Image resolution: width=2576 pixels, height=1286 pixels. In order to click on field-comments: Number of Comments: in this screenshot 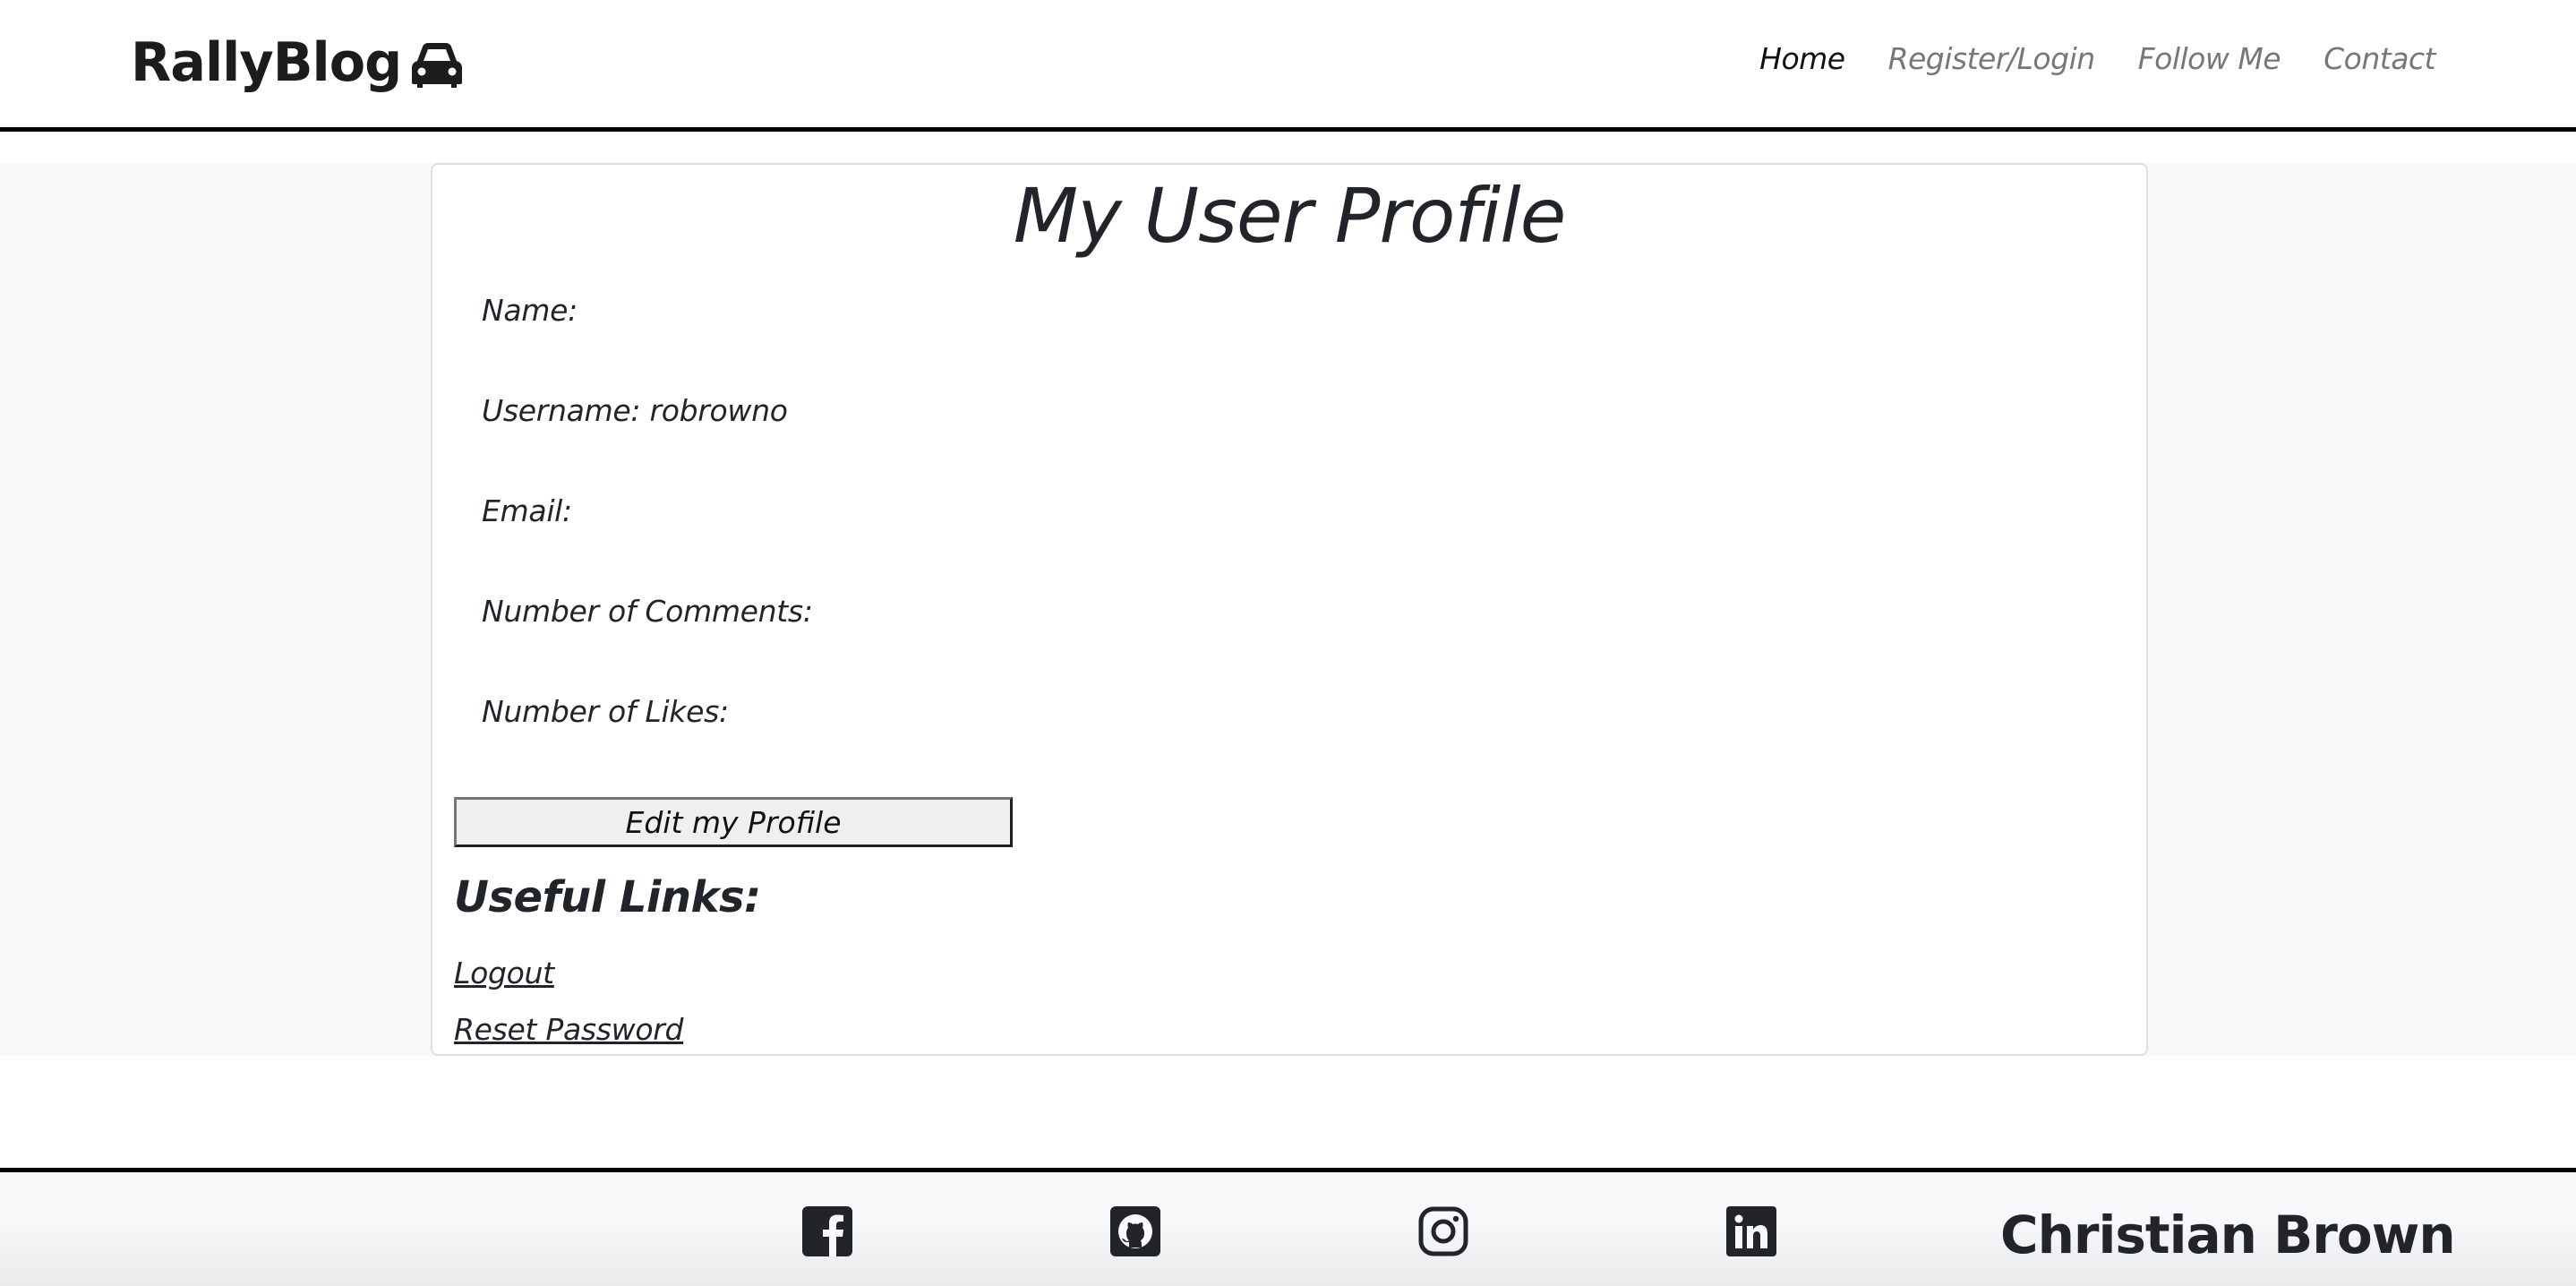, I will do `click(647, 612)`.